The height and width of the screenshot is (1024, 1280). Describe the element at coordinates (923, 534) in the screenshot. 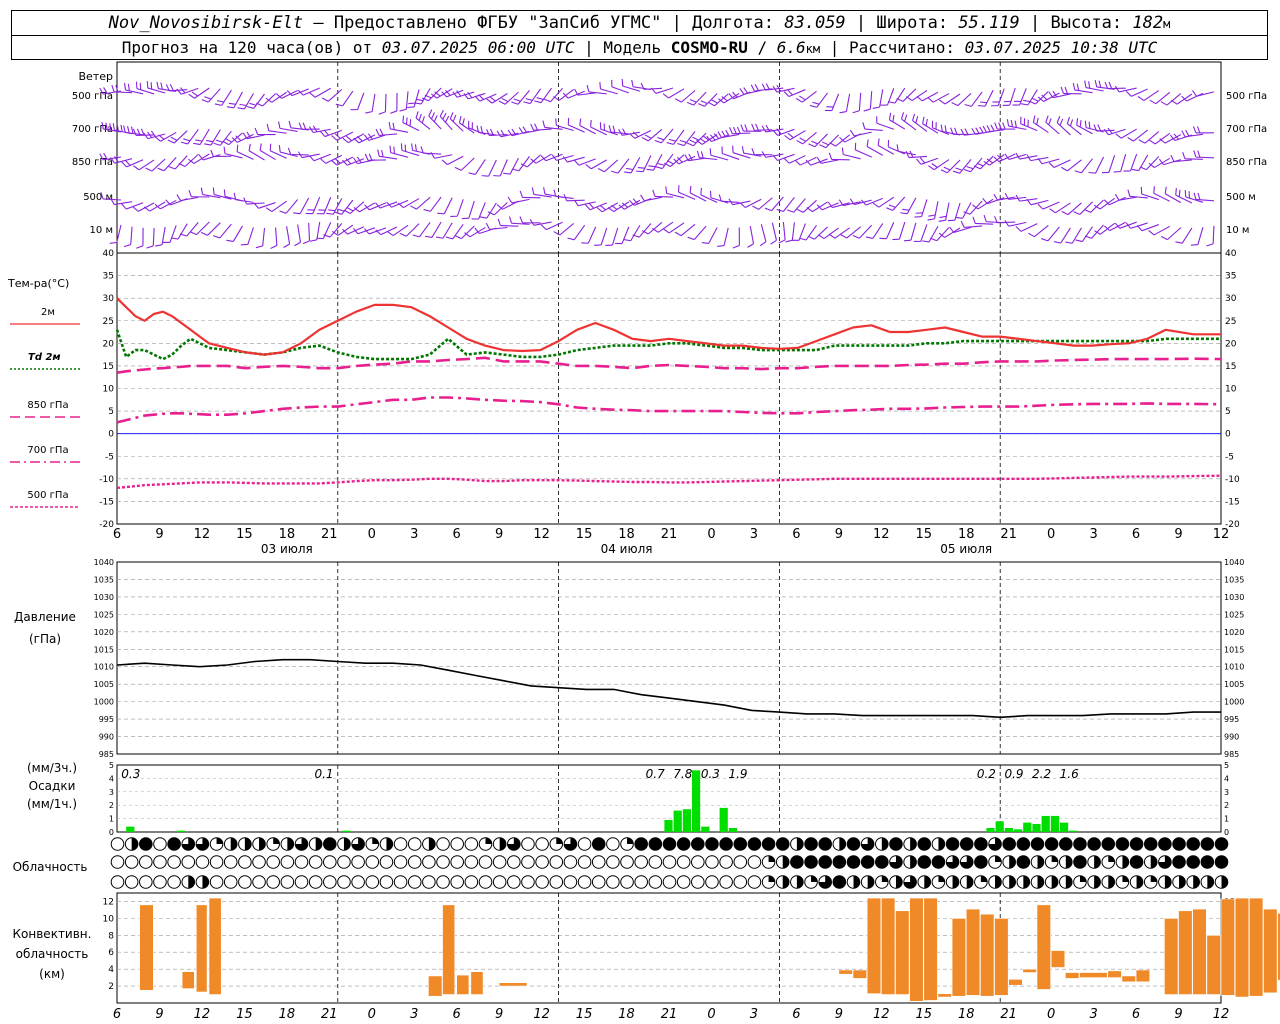

I see `temp-xtick-19: 15` at that location.